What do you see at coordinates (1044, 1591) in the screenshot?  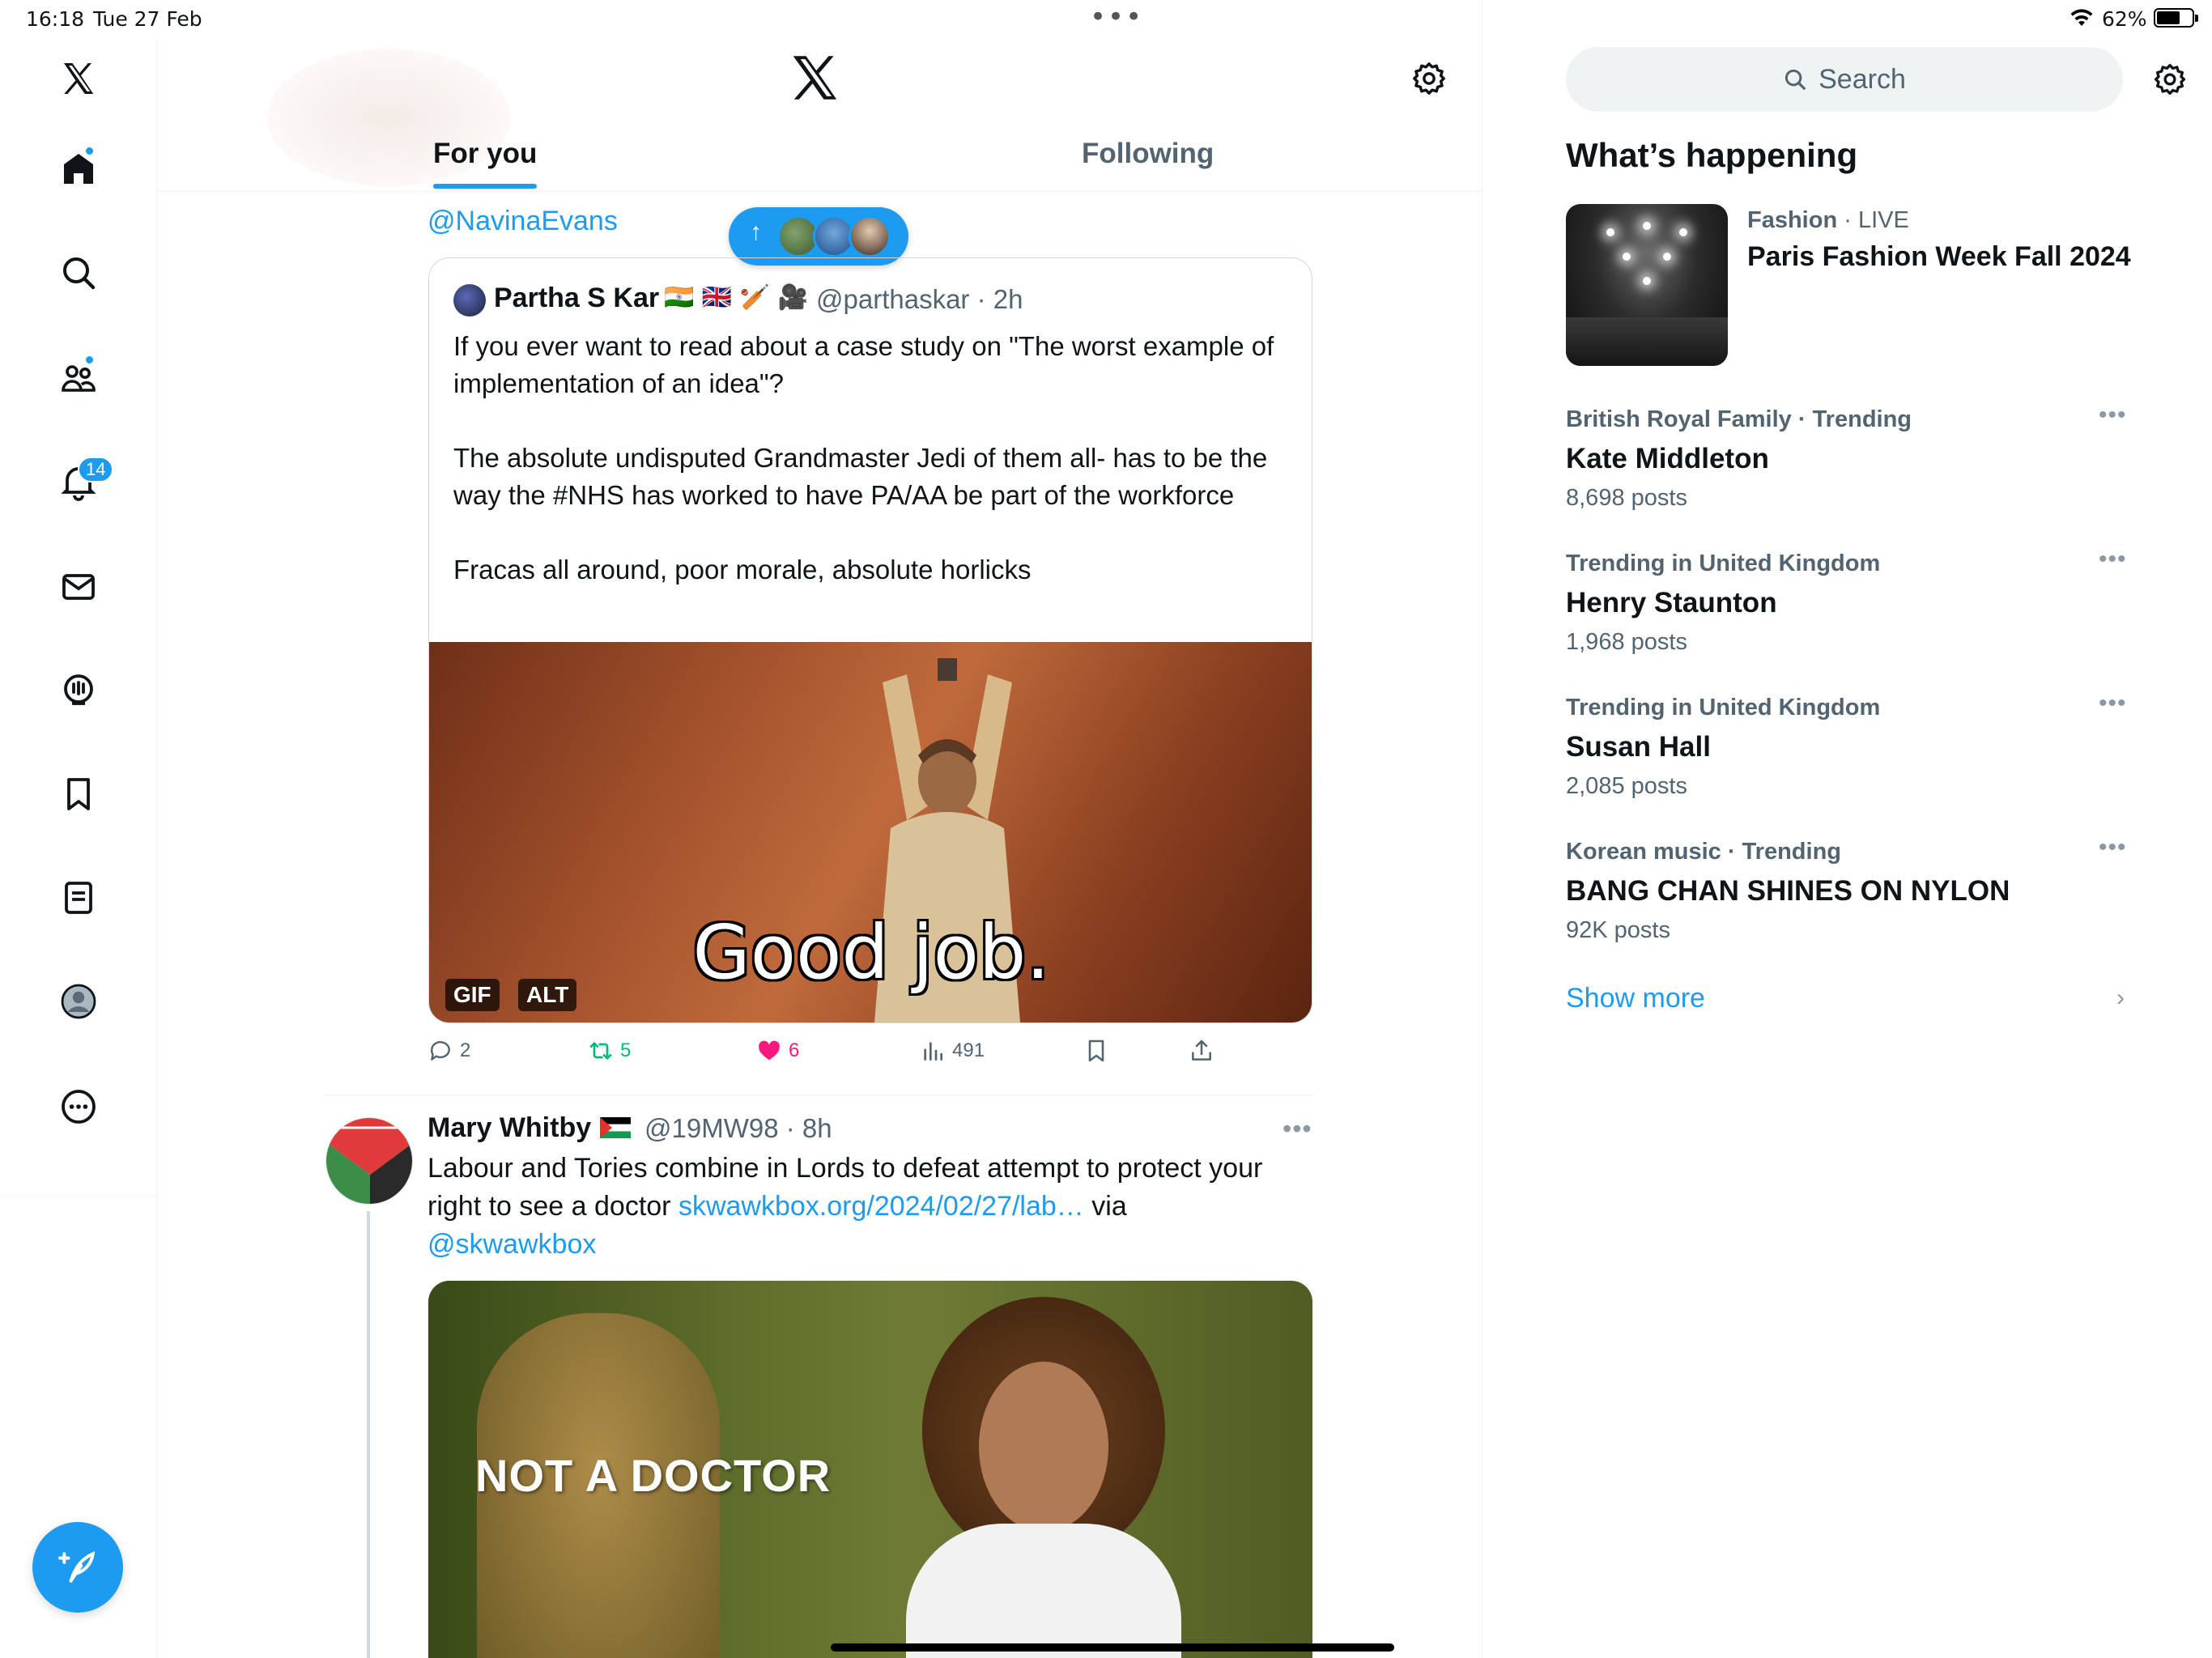 I see `image-figure-right-coat` at bounding box center [1044, 1591].